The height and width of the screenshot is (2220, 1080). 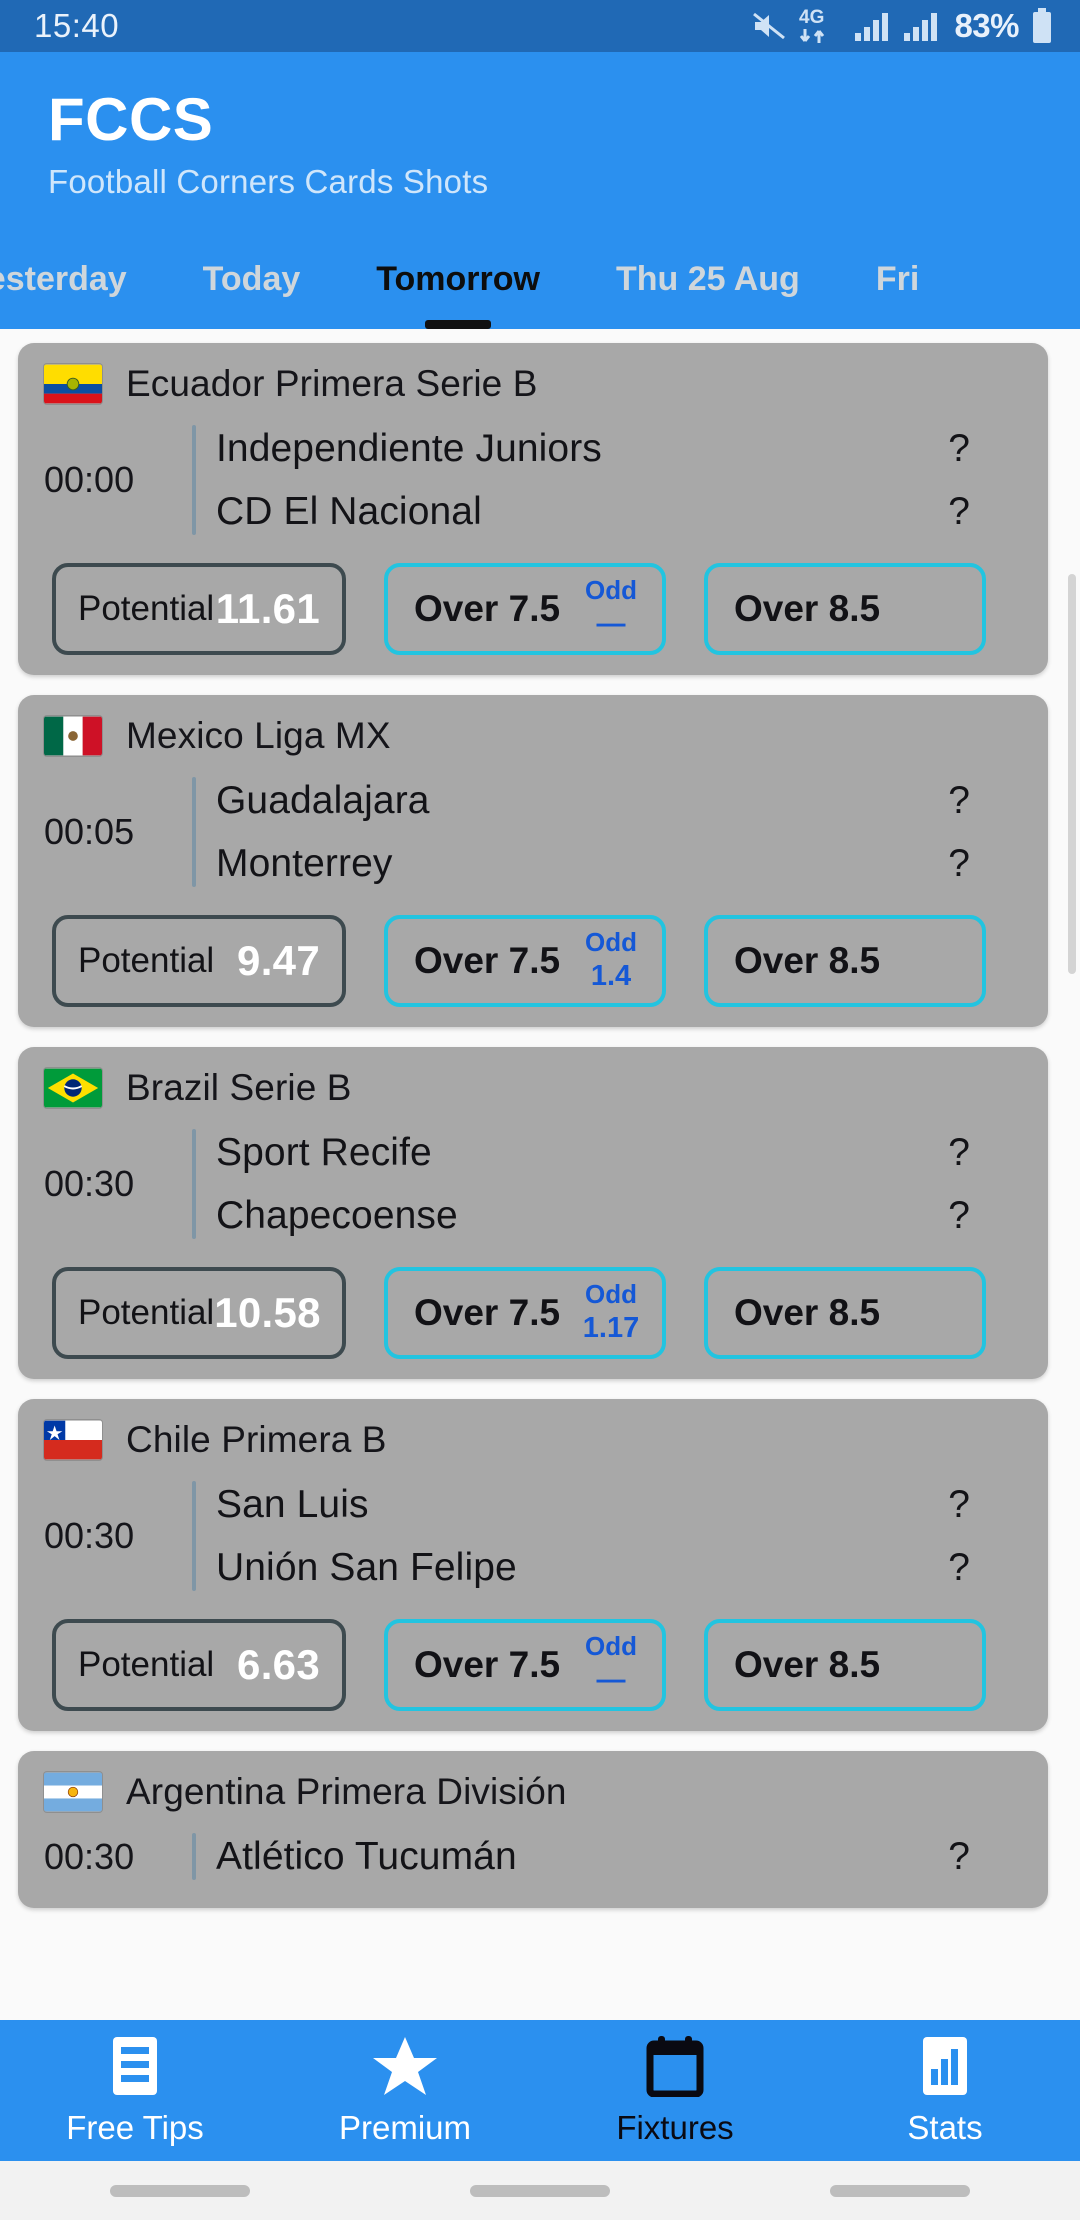 What do you see at coordinates (324, 1152) in the screenshot?
I see `home-team-name: Sport Recife` at bounding box center [324, 1152].